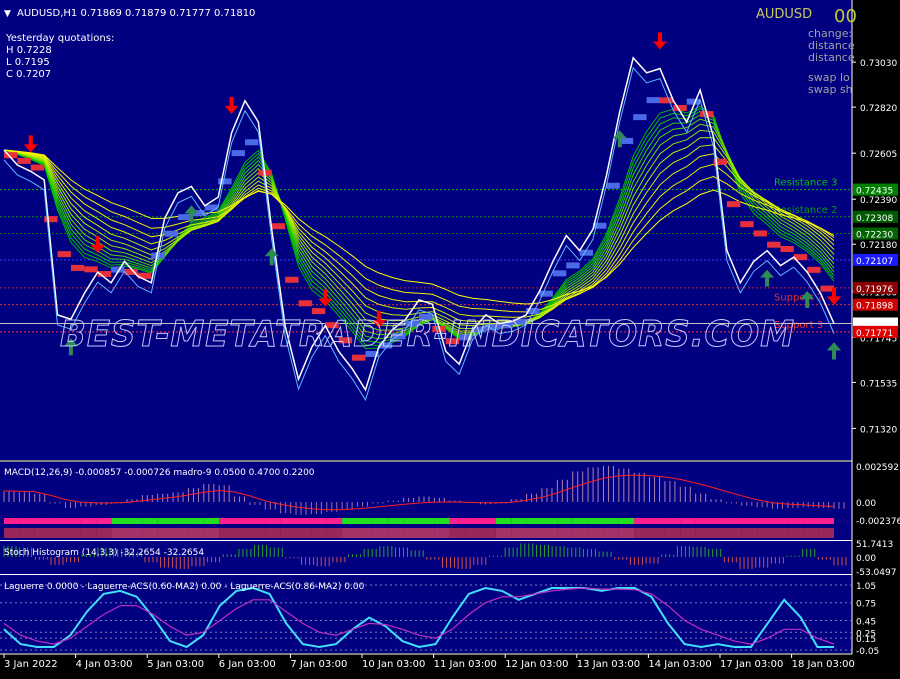 The width and height of the screenshot is (900, 679). I want to click on price-tick-label: 0.71535, so click(878, 384).